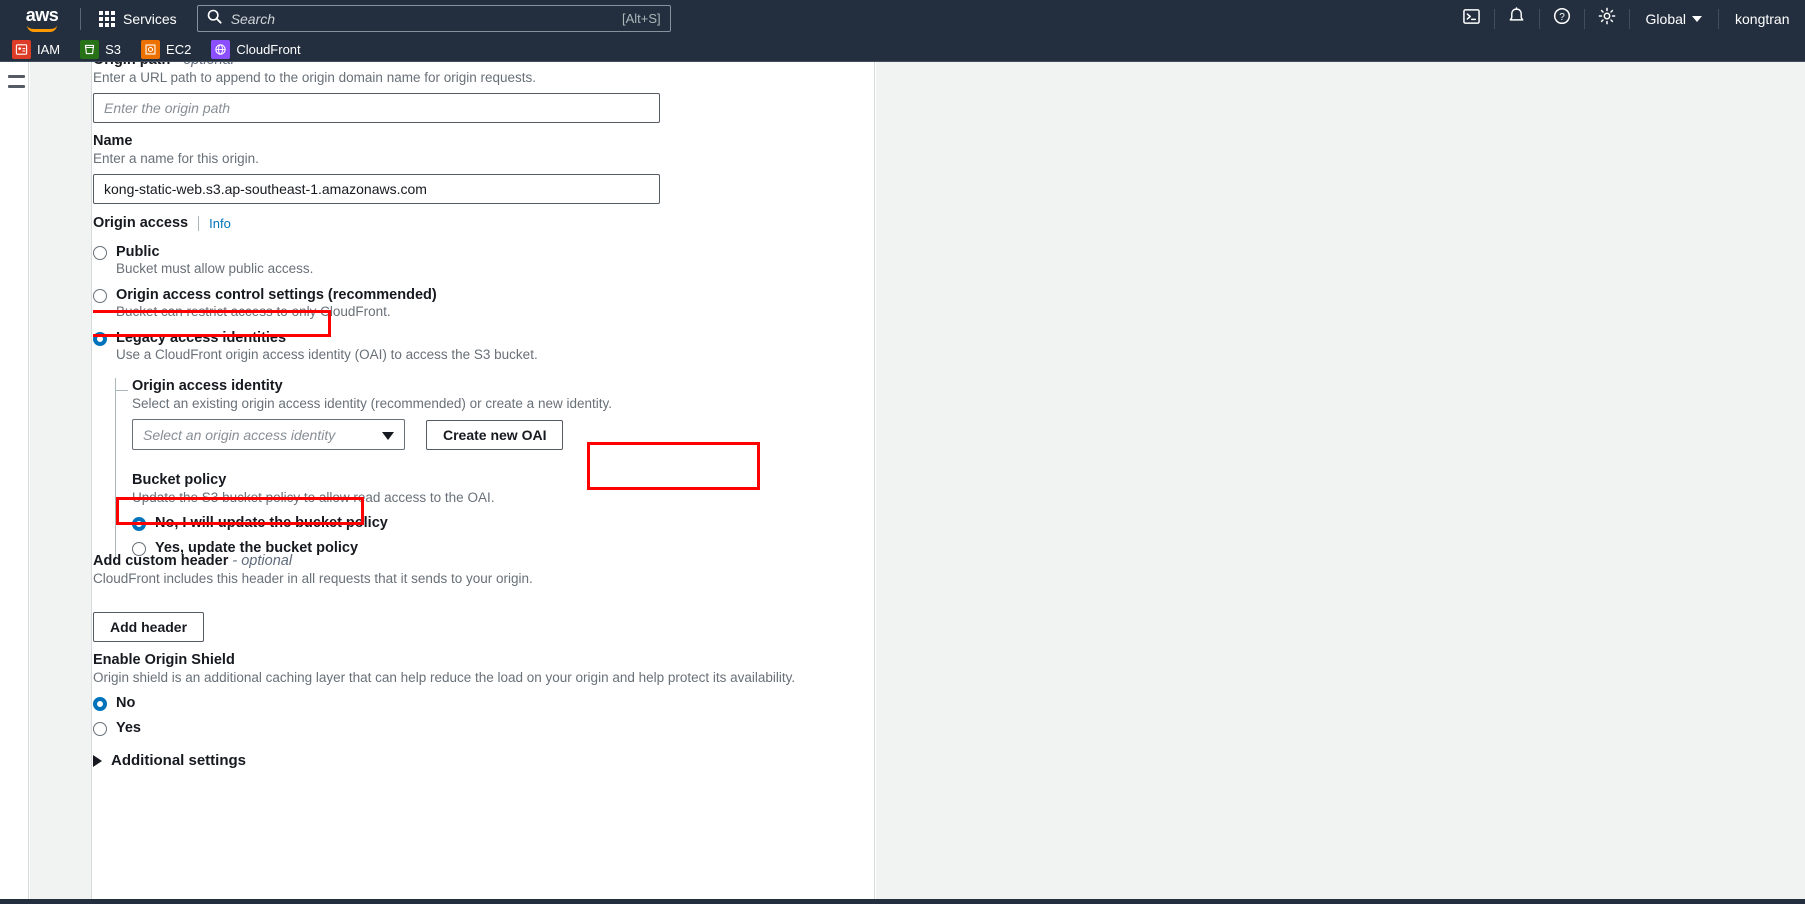 Image resolution: width=1805 pixels, height=904 pixels. I want to click on service-shortcut-label: EC2, so click(179, 49).